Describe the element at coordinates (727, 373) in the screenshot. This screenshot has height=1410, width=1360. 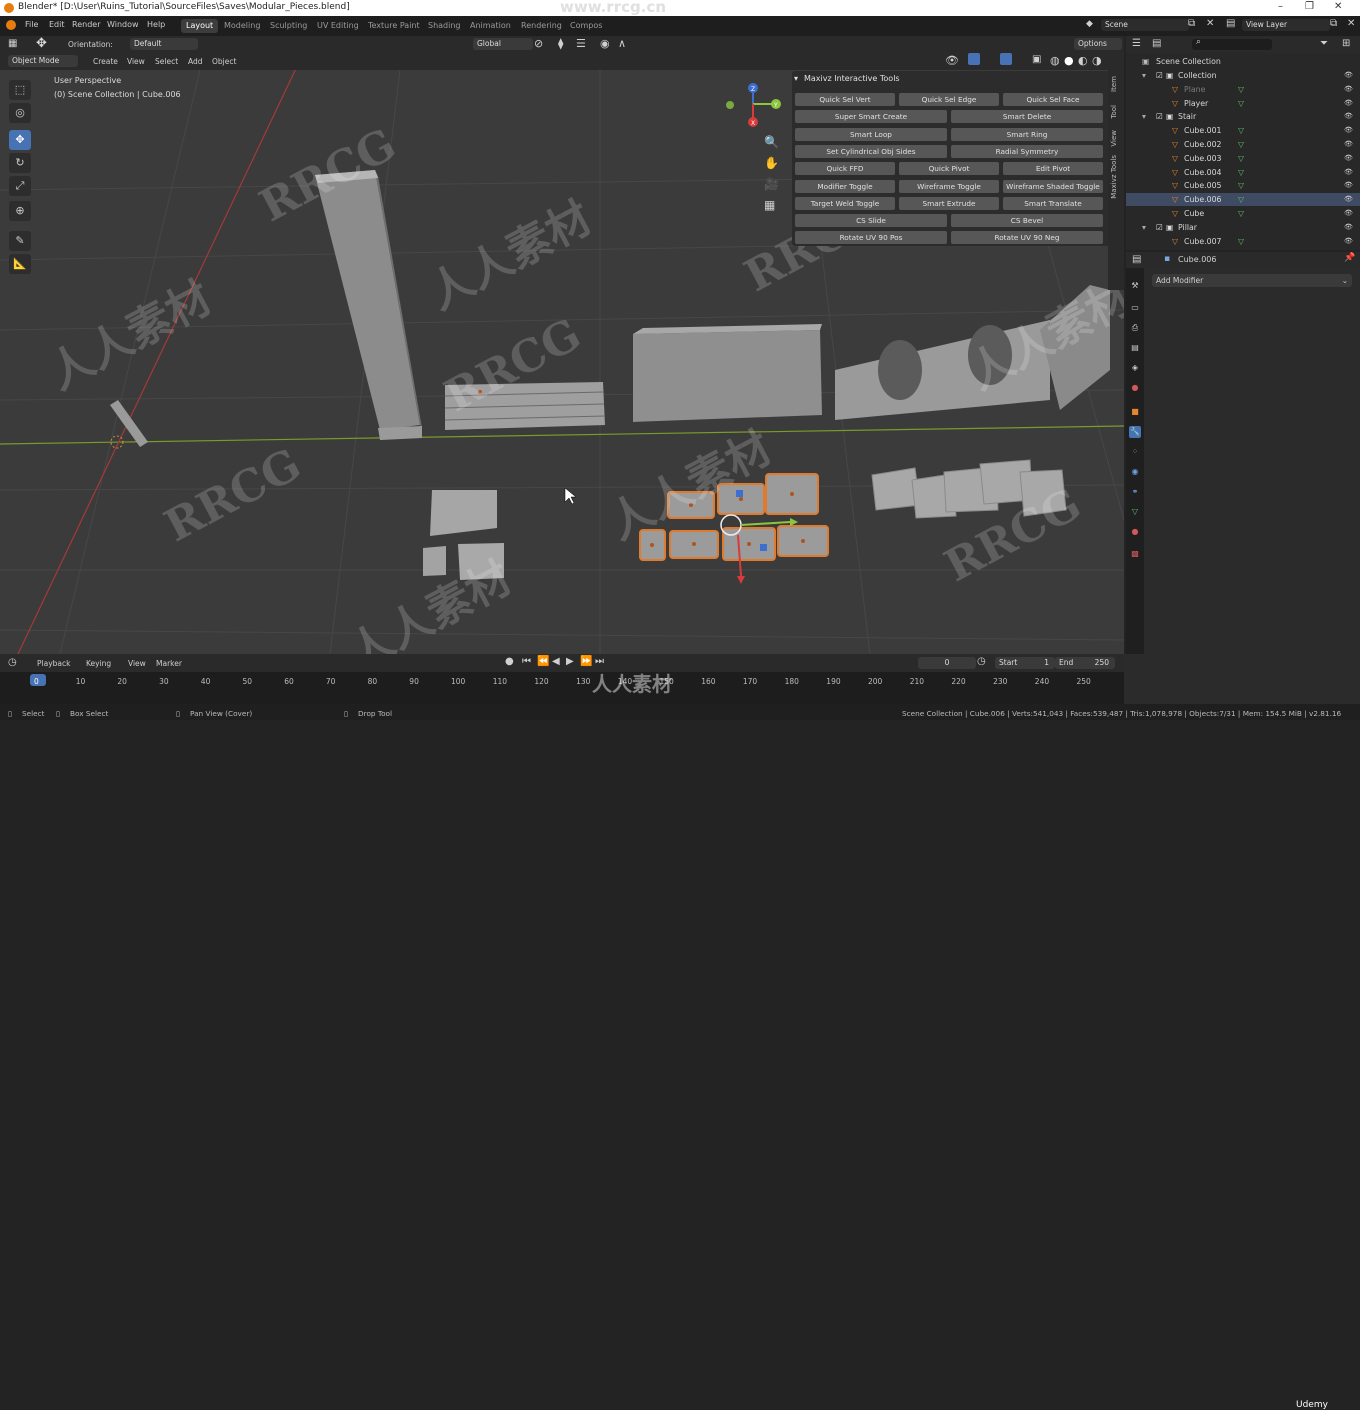
I see `wall-object` at that location.